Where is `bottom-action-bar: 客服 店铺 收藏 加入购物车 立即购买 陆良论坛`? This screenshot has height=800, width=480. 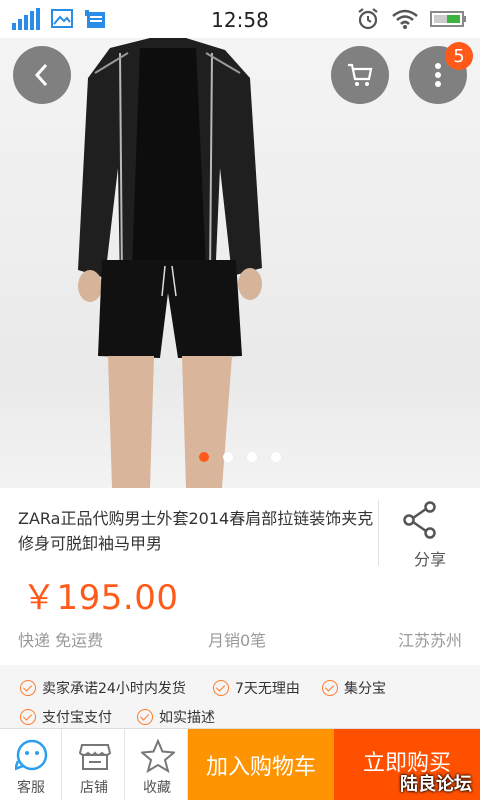 bottom-action-bar: 客服 店铺 收藏 加入购物车 立即购买 陆良论坛 is located at coordinates (240, 764).